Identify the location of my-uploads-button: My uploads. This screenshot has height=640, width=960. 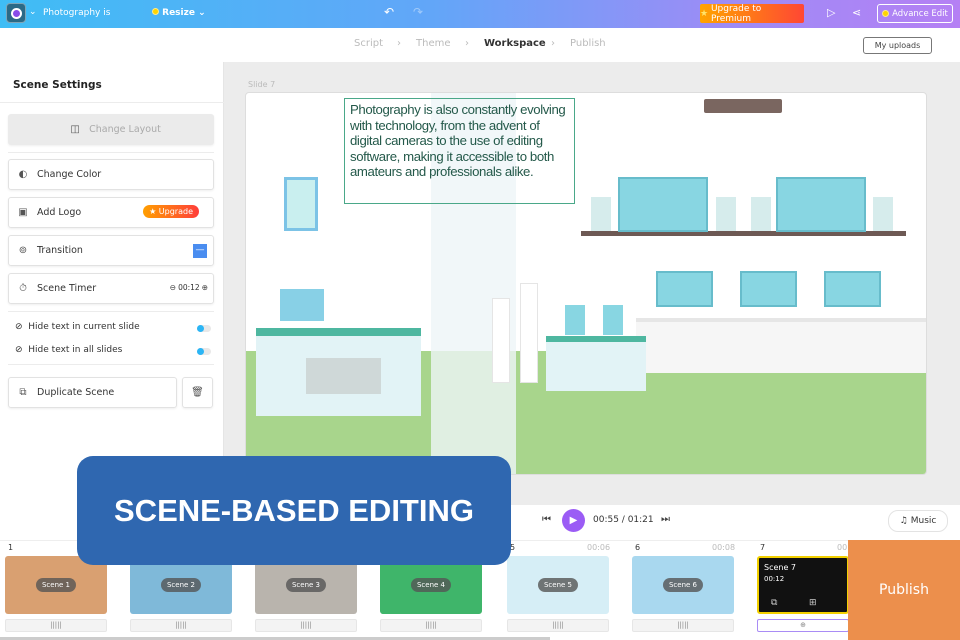
(897, 45).